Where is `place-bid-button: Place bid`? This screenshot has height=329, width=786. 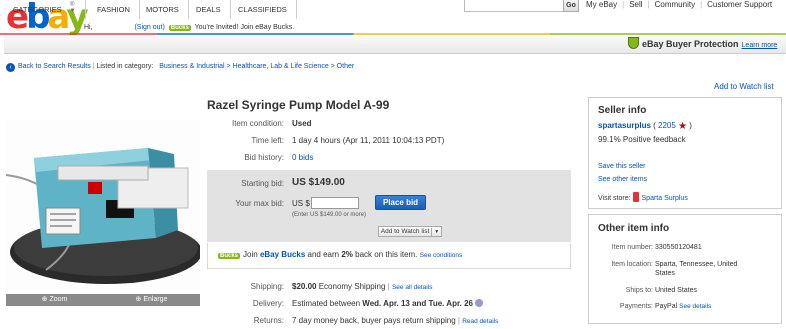
place-bid-button: Place bid is located at coordinates (400, 202).